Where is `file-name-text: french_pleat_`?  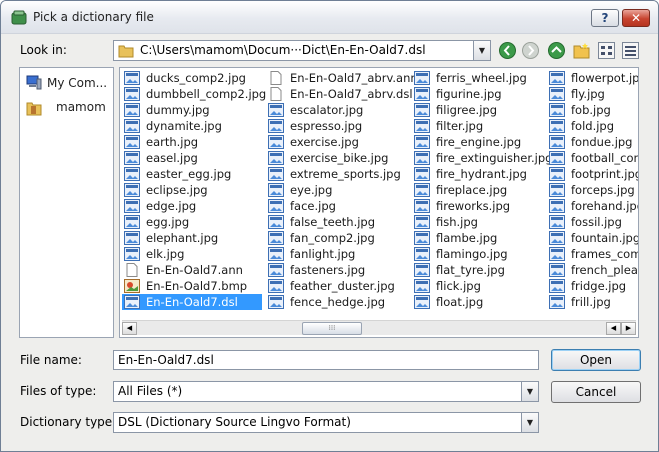 file-name-text: french_pleat_ is located at coordinates (604, 270).